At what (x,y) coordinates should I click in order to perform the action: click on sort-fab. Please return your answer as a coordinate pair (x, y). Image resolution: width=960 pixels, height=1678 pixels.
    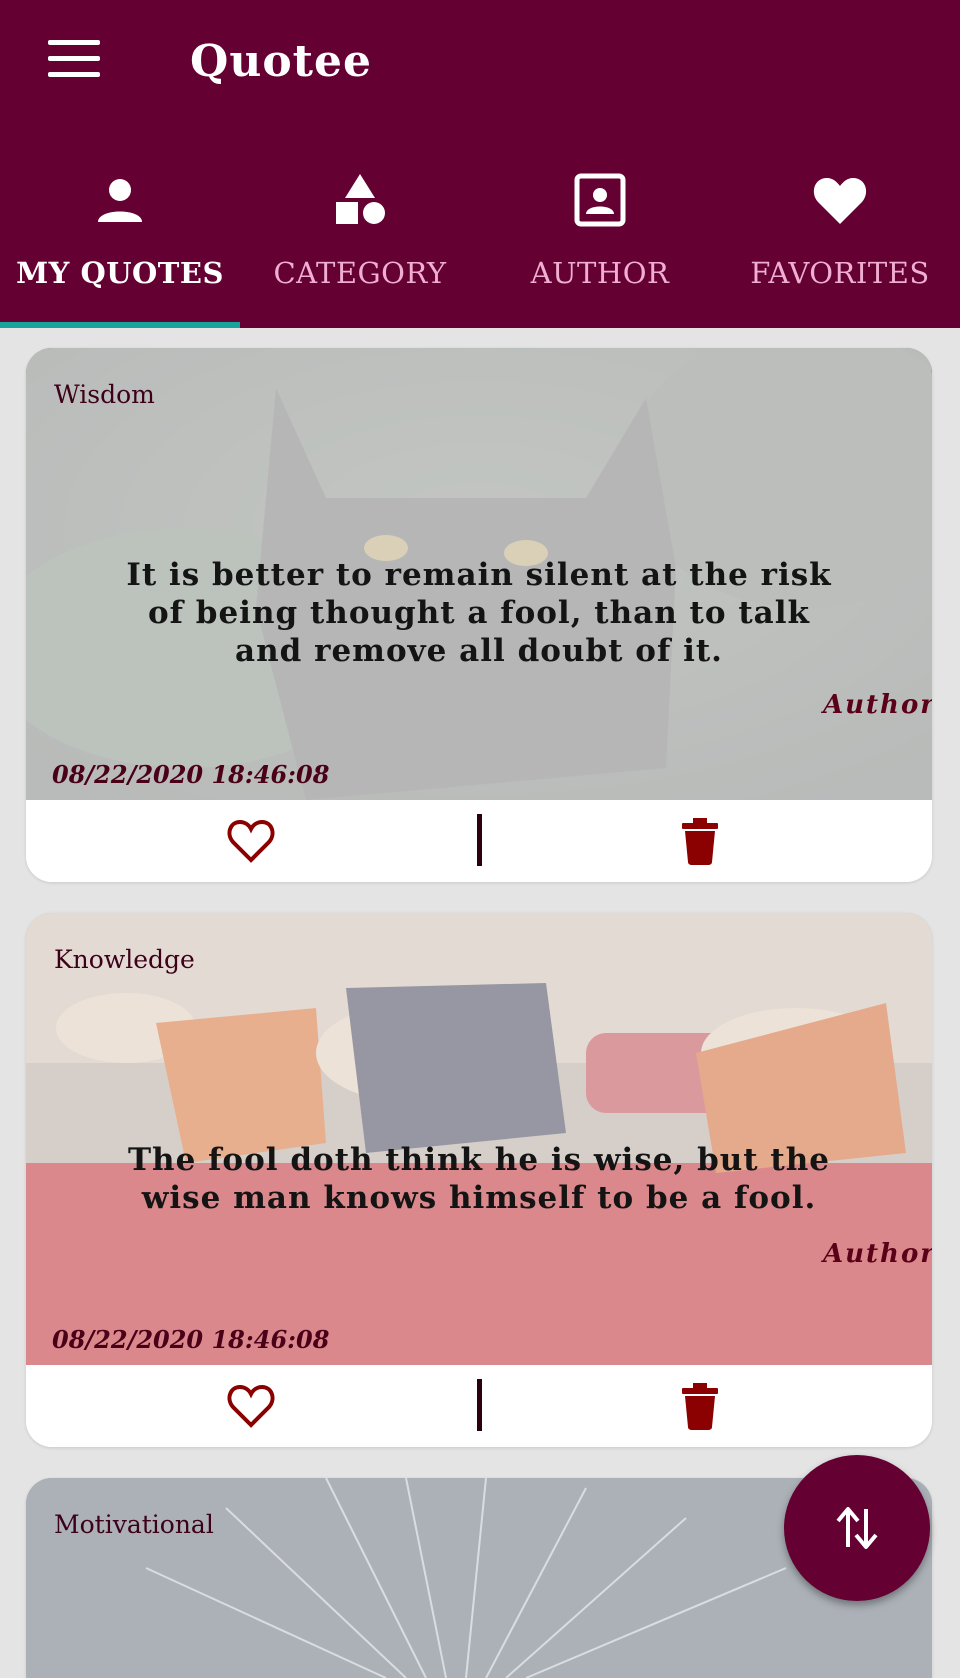
    Looking at the image, I should click on (857, 1528).